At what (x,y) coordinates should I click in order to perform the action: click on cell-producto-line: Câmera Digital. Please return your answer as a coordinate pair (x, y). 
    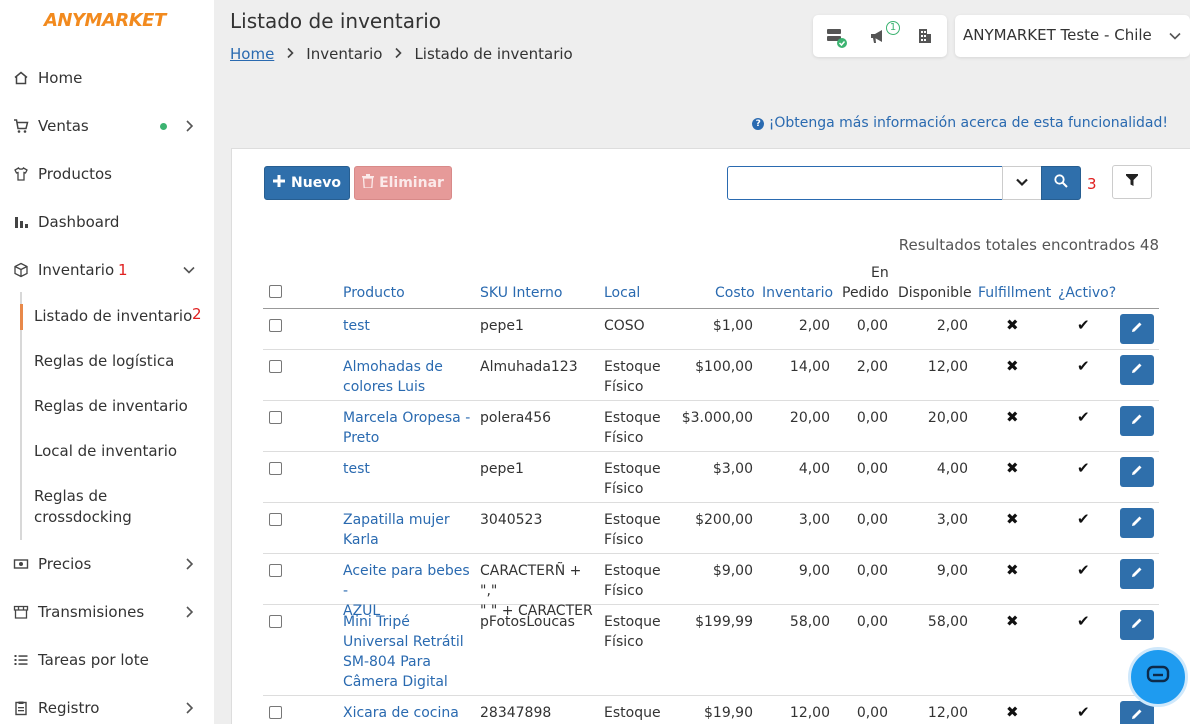
    Looking at the image, I should click on (395, 682).